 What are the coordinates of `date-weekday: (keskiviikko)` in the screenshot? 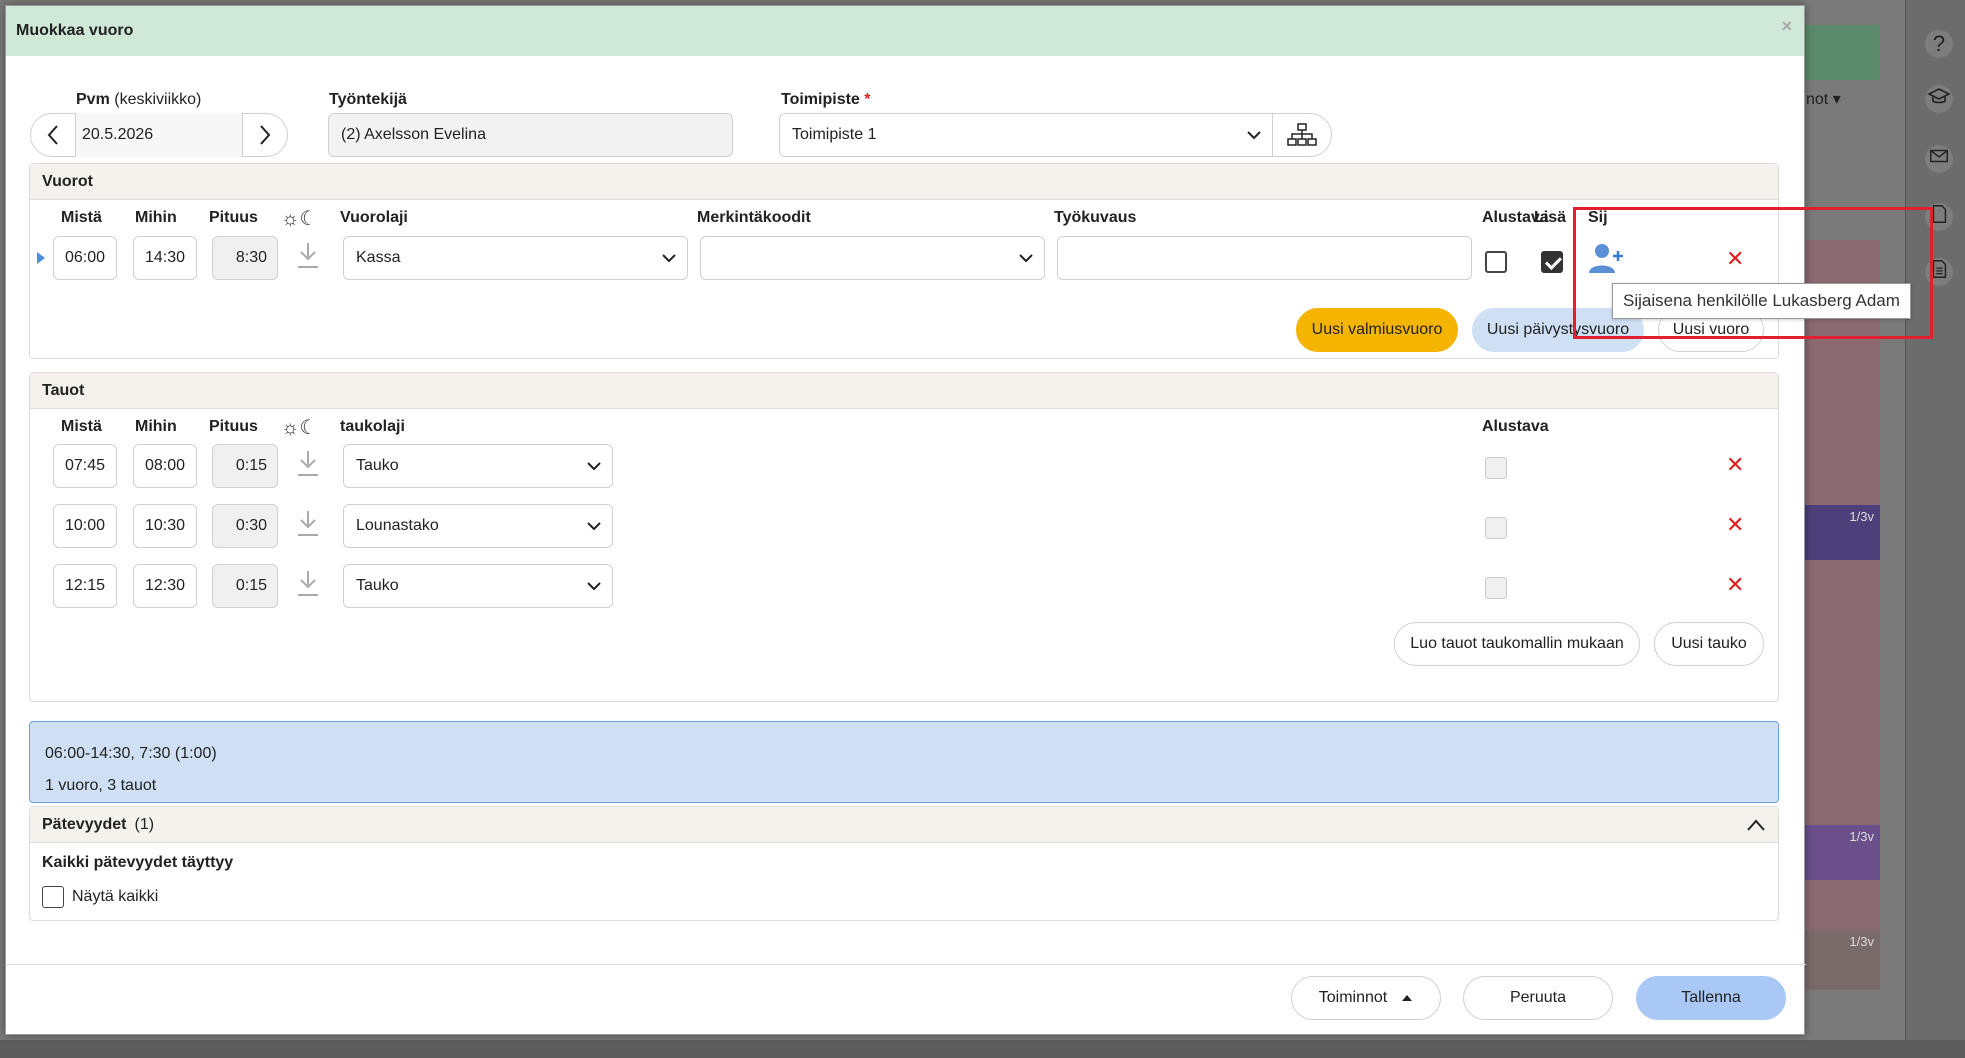 It's located at (158, 99).